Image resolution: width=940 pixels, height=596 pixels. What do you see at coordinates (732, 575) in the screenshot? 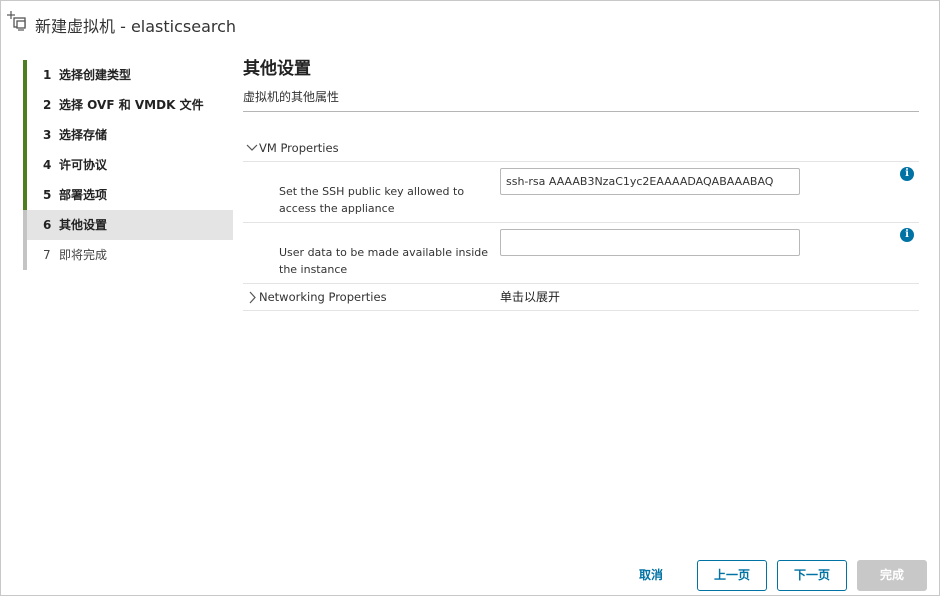
I see `back-button: 上一页` at bounding box center [732, 575].